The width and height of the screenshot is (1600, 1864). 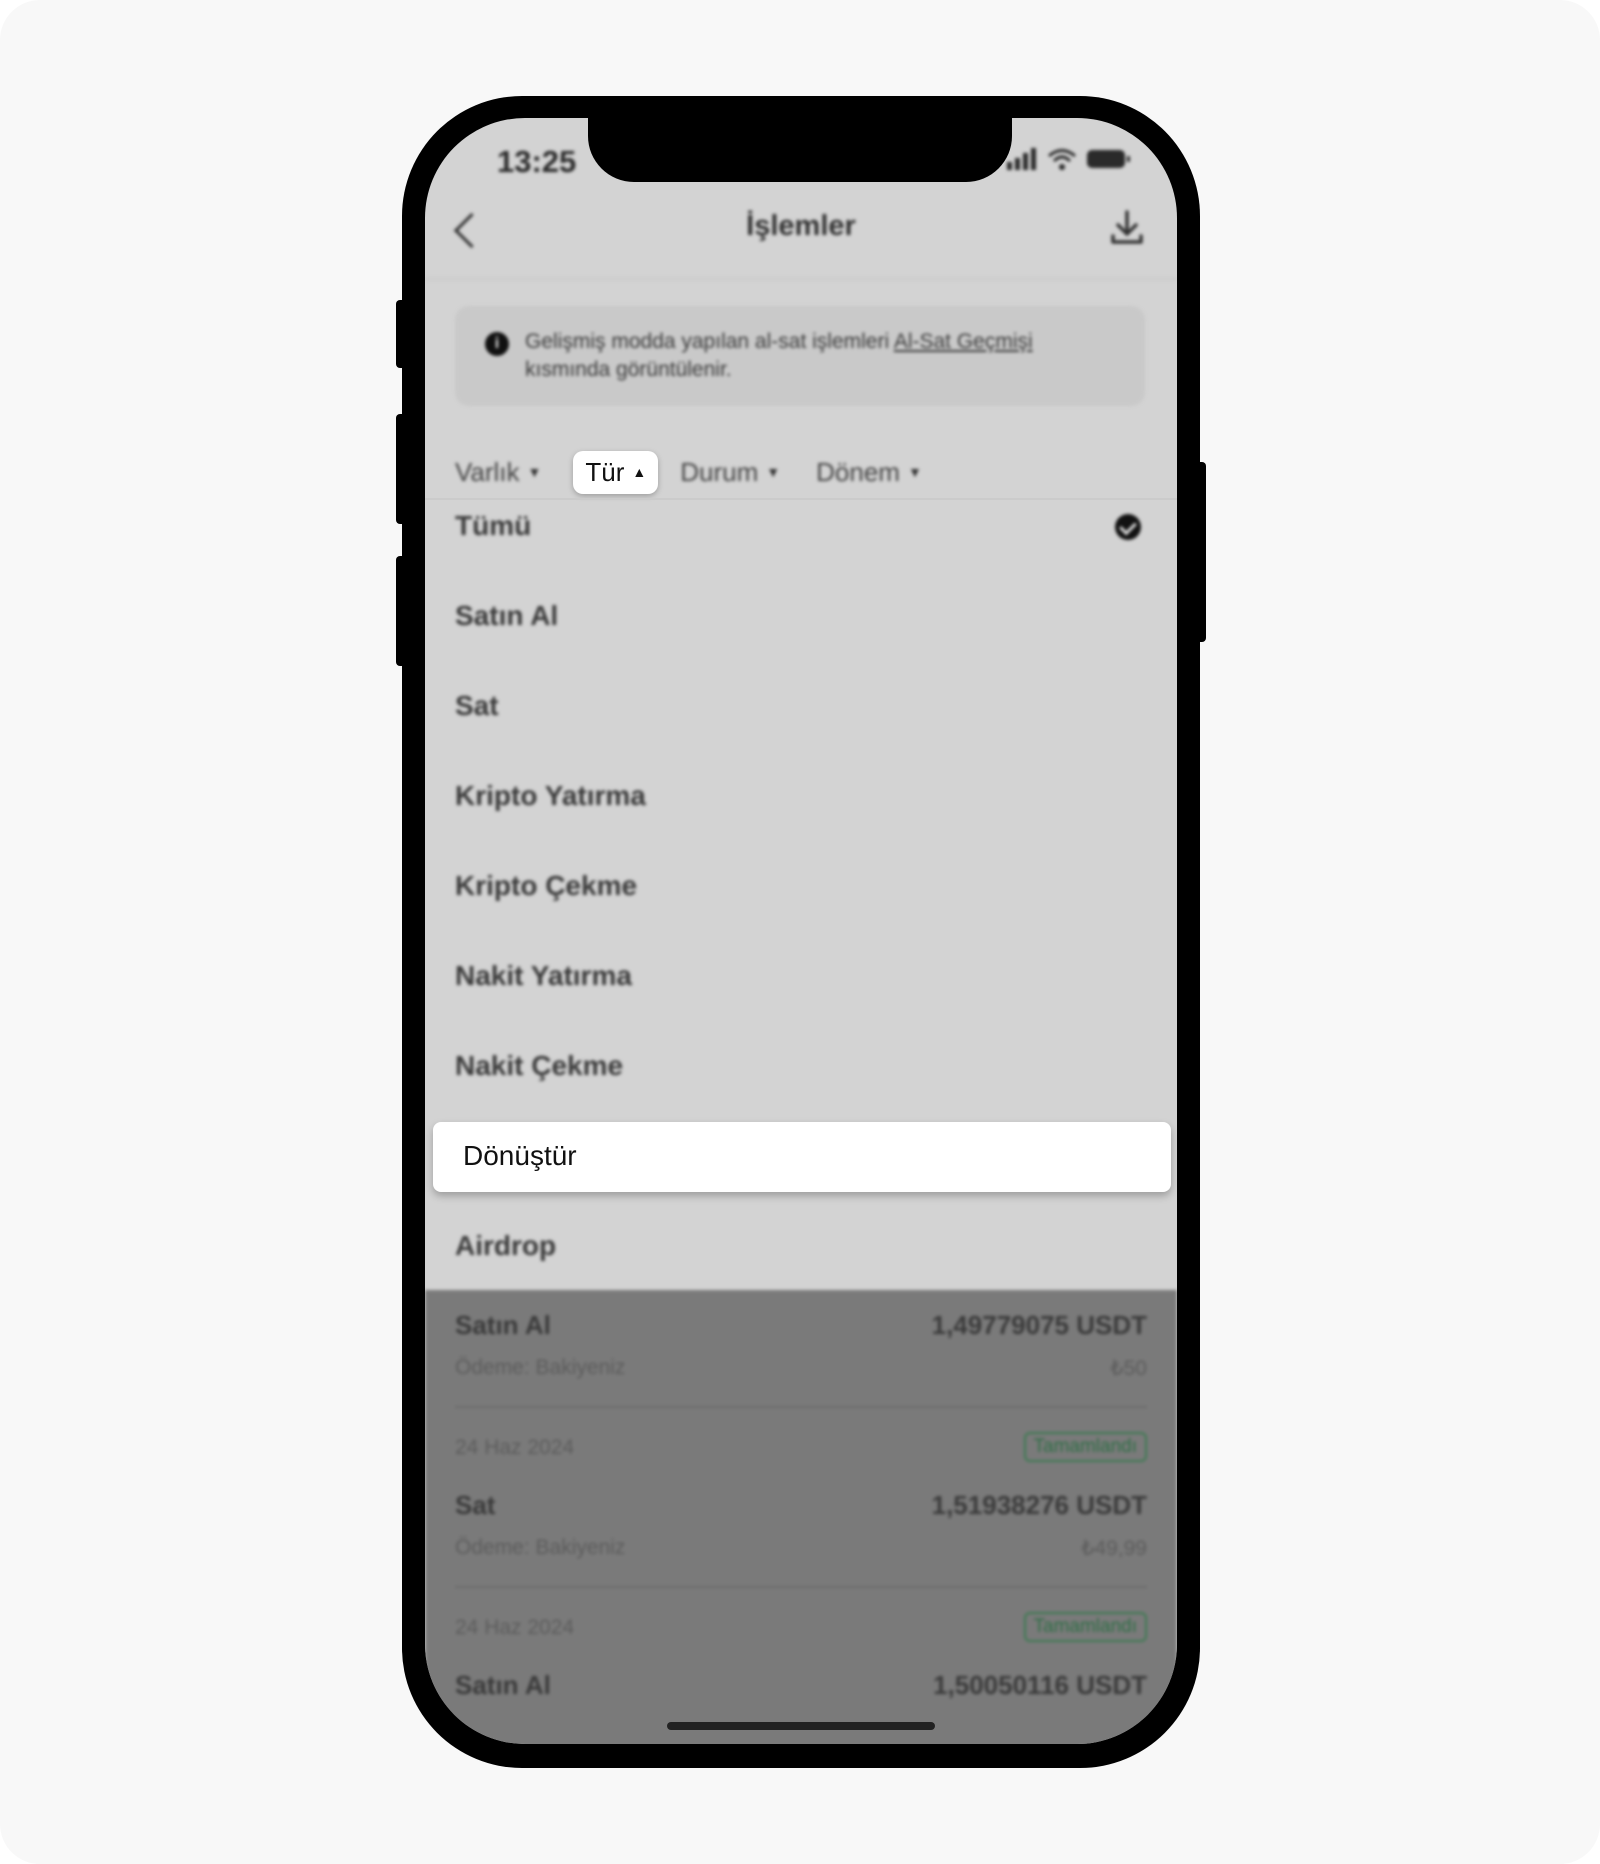 What do you see at coordinates (493, 526) in the screenshot?
I see `option-all: Tümü` at bounding box center [493, 526].